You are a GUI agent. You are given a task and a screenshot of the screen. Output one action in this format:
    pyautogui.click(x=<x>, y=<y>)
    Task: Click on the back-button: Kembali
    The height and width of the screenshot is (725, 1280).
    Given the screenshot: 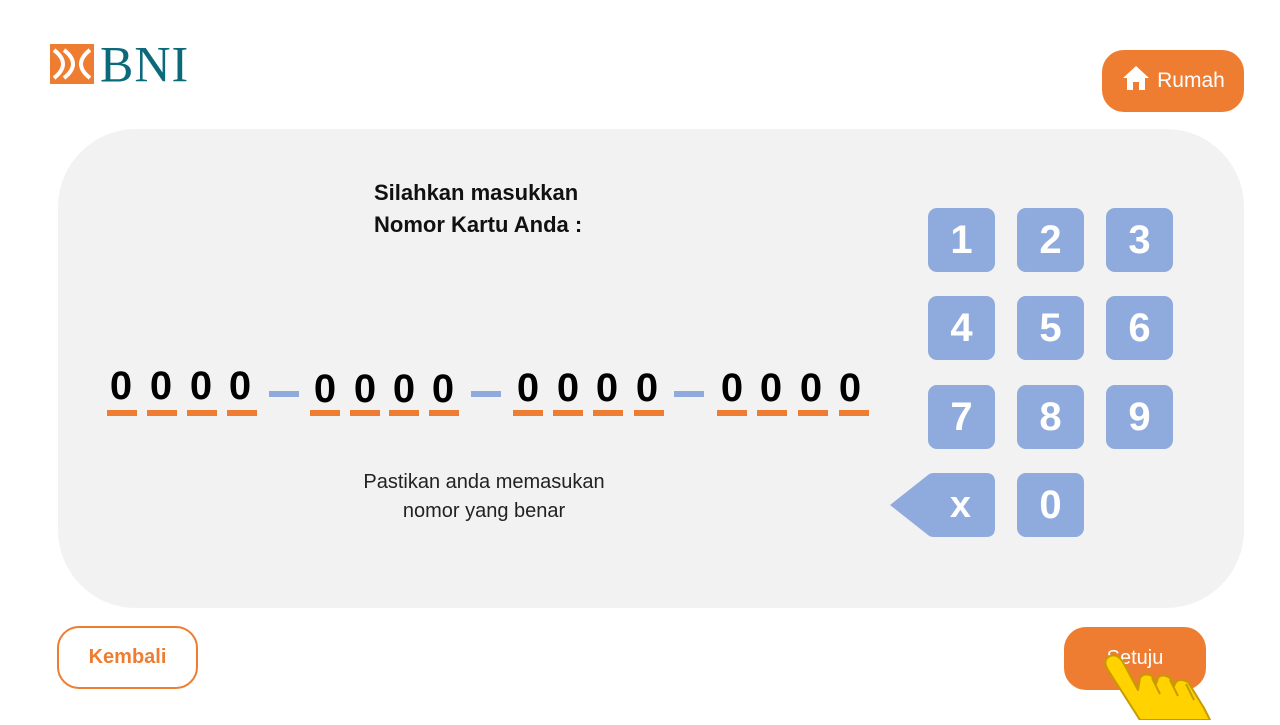 What is the action you would take?
    pyautogui.click(x=127, y=657)
    